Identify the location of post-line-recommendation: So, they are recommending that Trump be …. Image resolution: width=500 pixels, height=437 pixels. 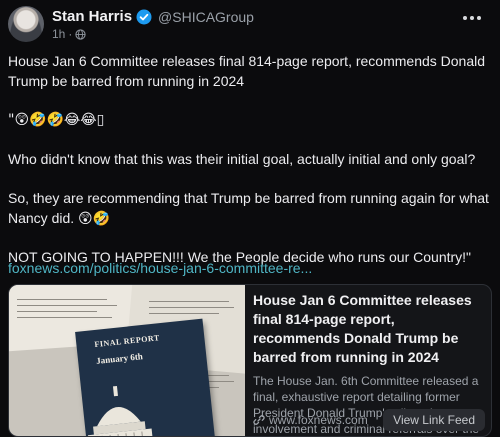
(248, 208).